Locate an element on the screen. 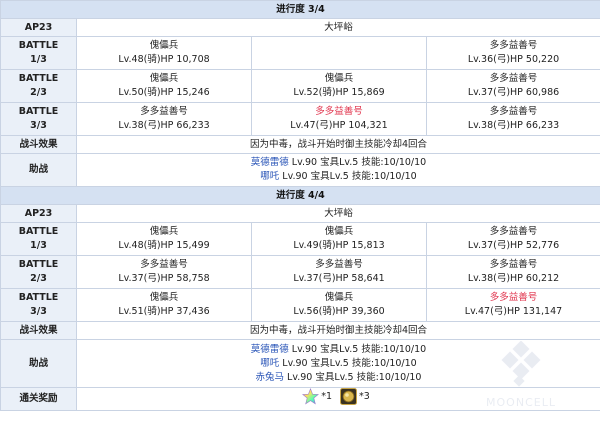 The height and width of the screenshot is (437, 600). enemy-cell: 傀儡兵 Lv.56(骑)HP 39,360 is located at coordinates (339, 305).